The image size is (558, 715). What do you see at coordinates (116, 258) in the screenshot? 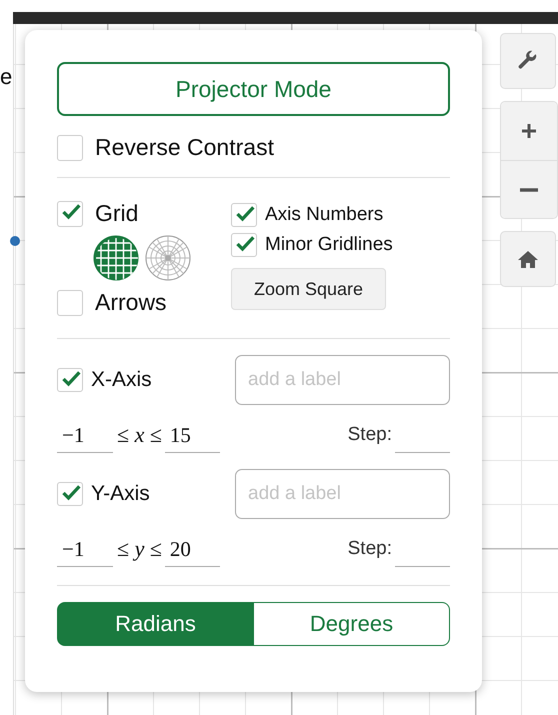
I see `square-grid-icon` at bounding box center [116, 258].